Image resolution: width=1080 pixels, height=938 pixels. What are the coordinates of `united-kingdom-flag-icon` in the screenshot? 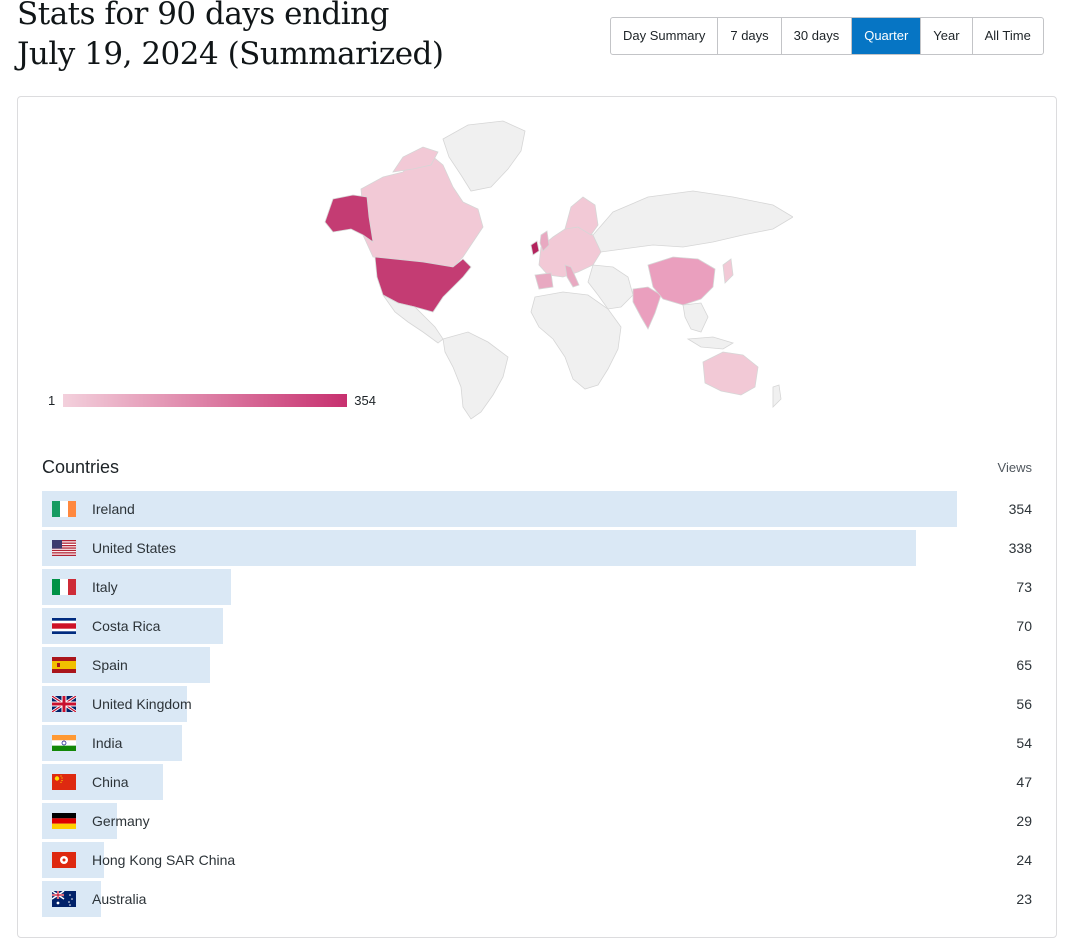 It's located at (64, 704).